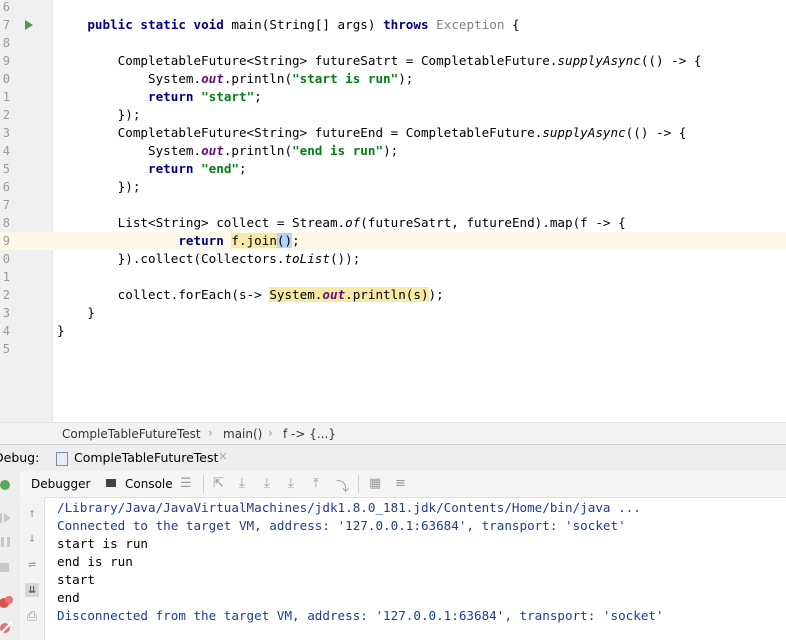  Describe the element at coordinates (393, 187) in the screenshot. I see `code-line: 6 });` at that location.